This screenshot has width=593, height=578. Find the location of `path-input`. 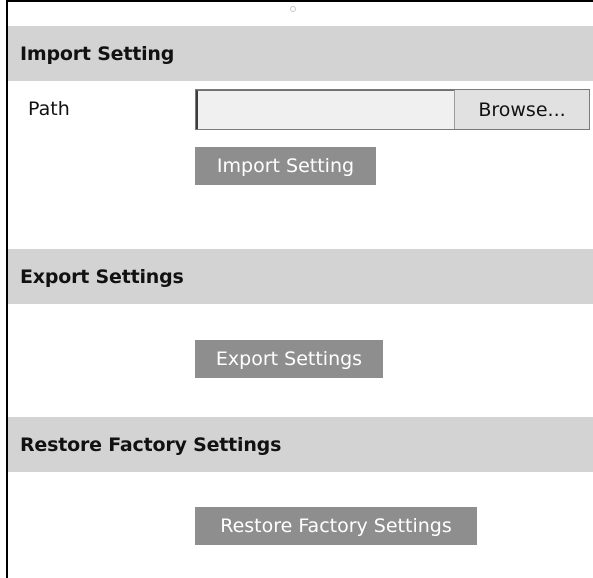

path-input is located at coordinates (325, 109).